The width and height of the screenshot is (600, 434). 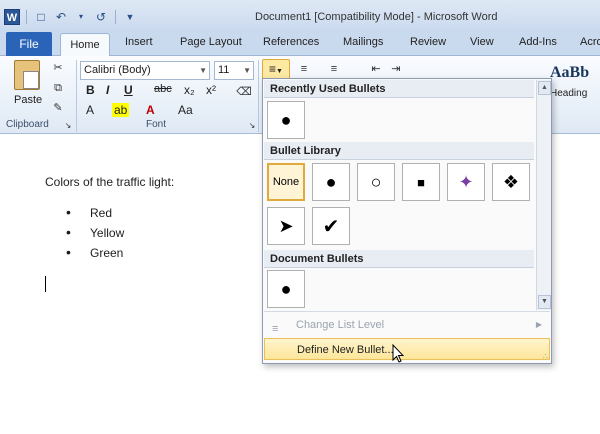 I want to click on change-list-level-item: ≡ Change List Level ▶, so click(x=407, y=325).